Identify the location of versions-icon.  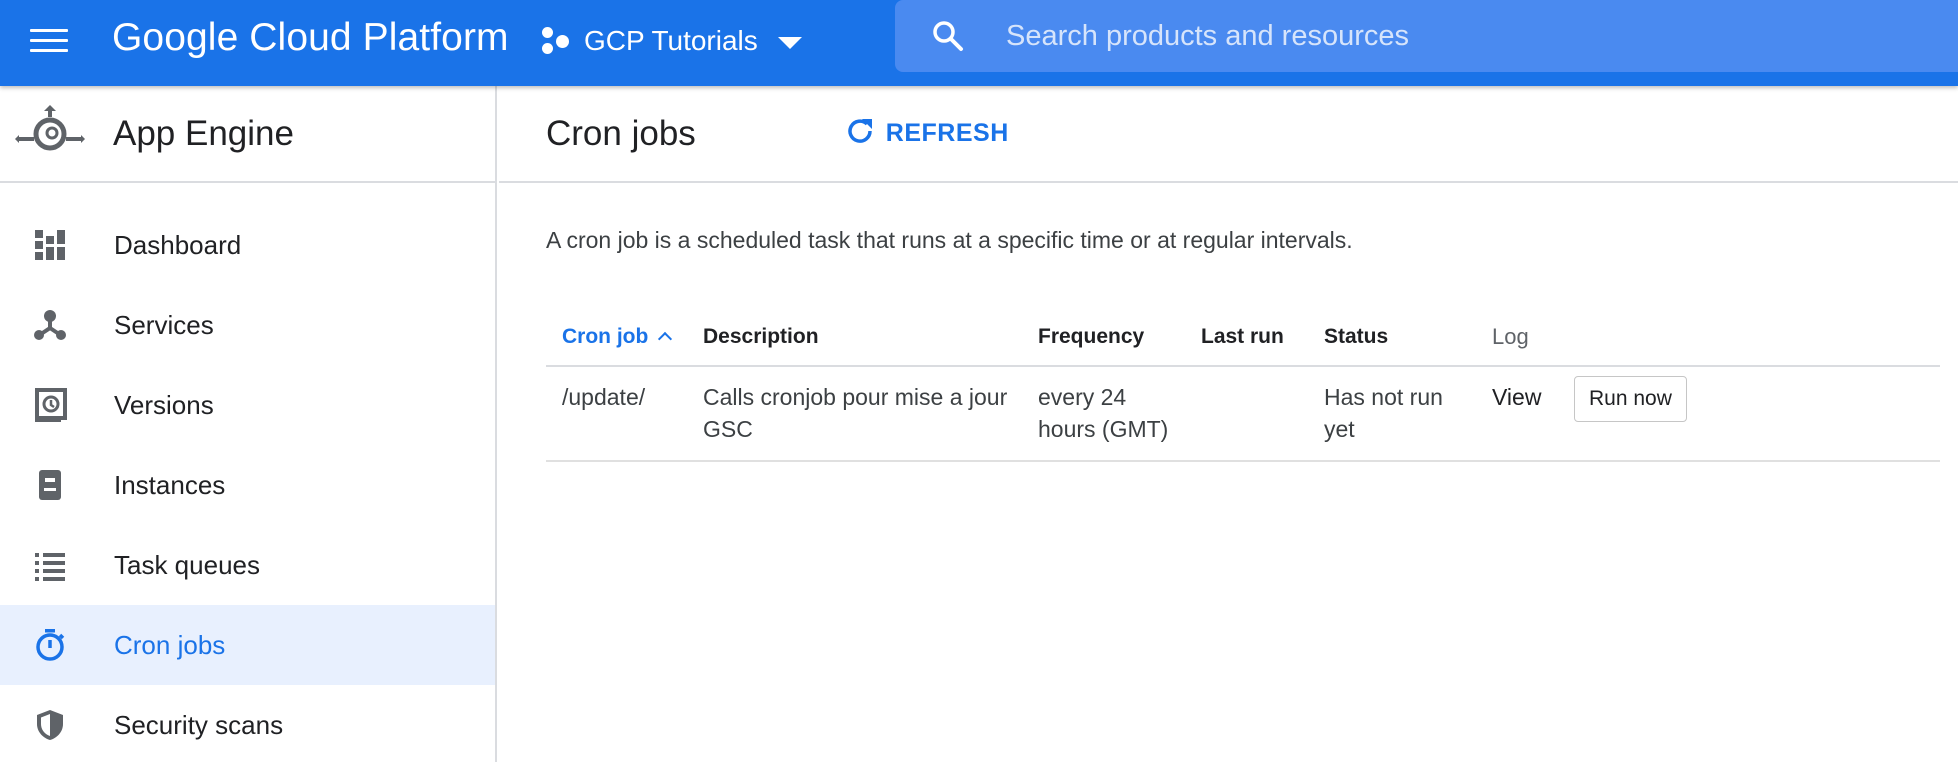
(50, 405).